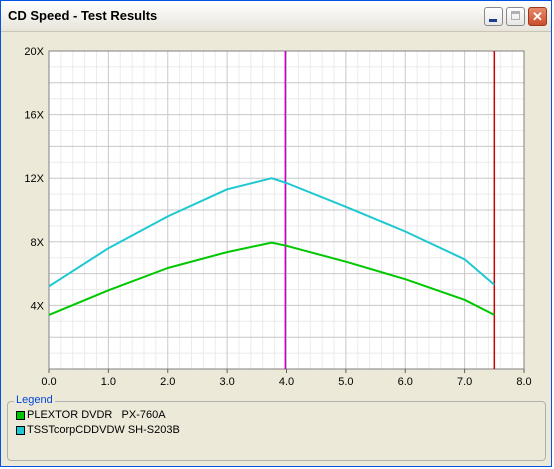 The image size is (554, 469). Describe the element at coordinates (96, 415) in the screenshot. I see `legend-label: PLEXTOR DVDR PX-760A` at that location.